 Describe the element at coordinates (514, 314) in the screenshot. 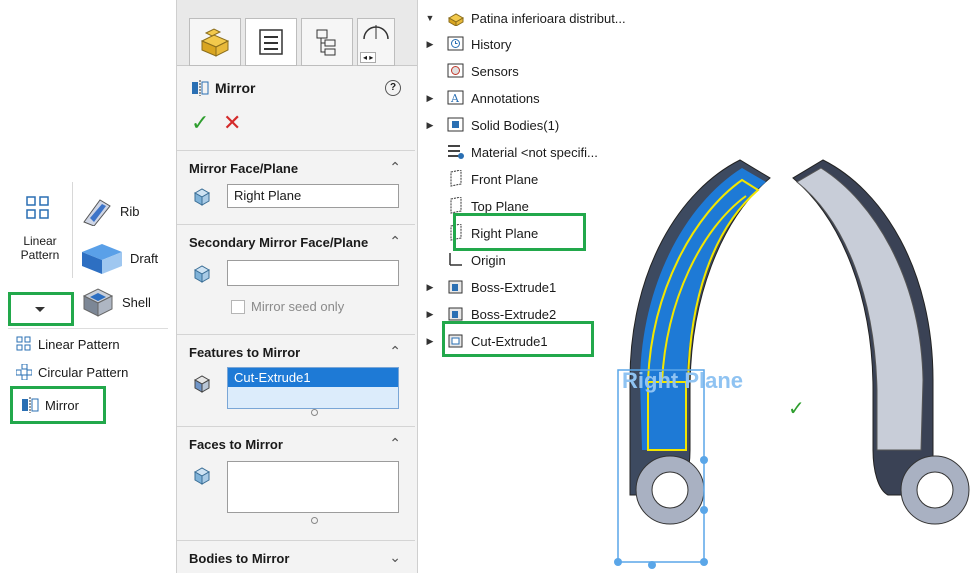

I see `tree-item-label: Boss-Extrude2` at that location.